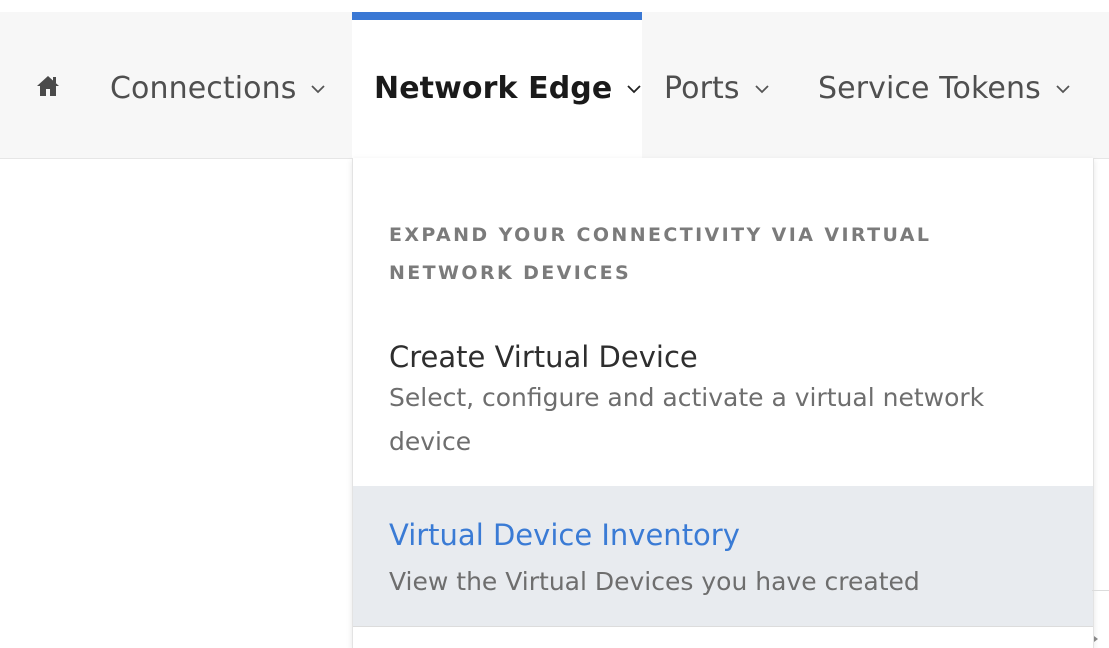 This screenshot has width=1109, height=648. What do you see at coordinates (543, 357) in the screenshot?
I see `menu-item-title: Create Virtual Device` at bounding box center [543, 357].